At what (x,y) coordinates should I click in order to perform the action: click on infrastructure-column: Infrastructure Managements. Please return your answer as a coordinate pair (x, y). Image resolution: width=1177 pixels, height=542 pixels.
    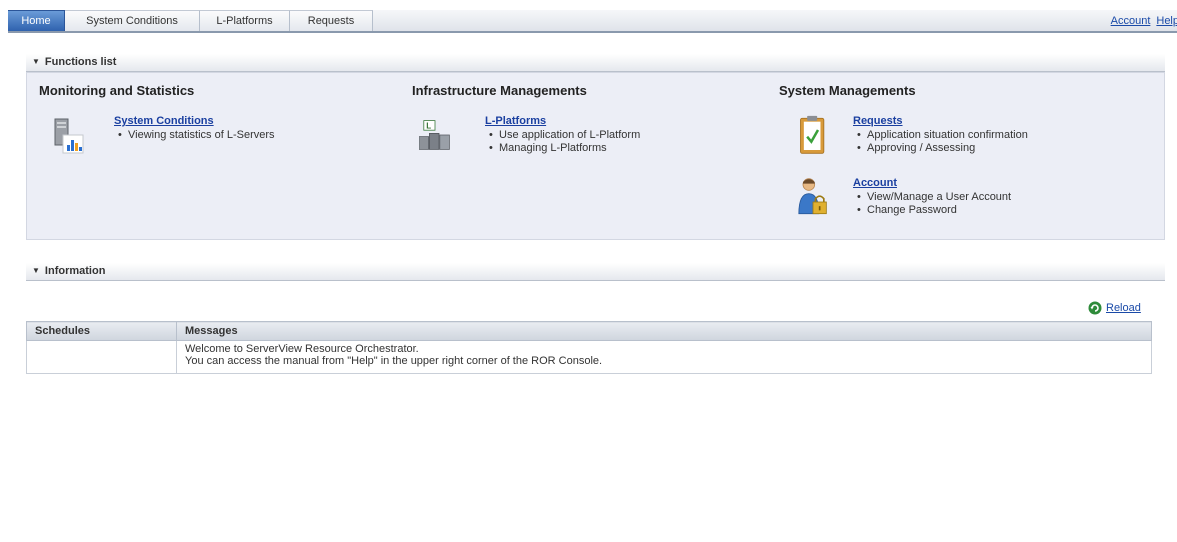
    Looking at the image, I should click on (499, 90).